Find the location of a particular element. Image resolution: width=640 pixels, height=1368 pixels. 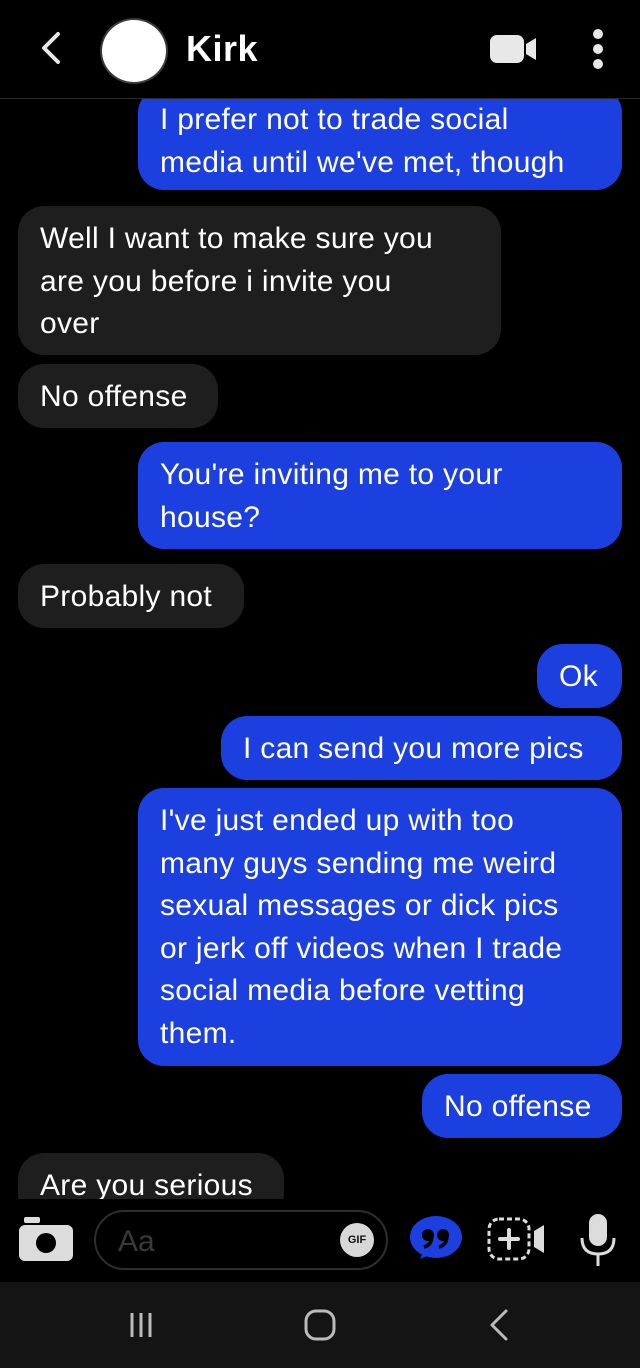

message-outgoing: No offense is located at coordinates (522, 1106).